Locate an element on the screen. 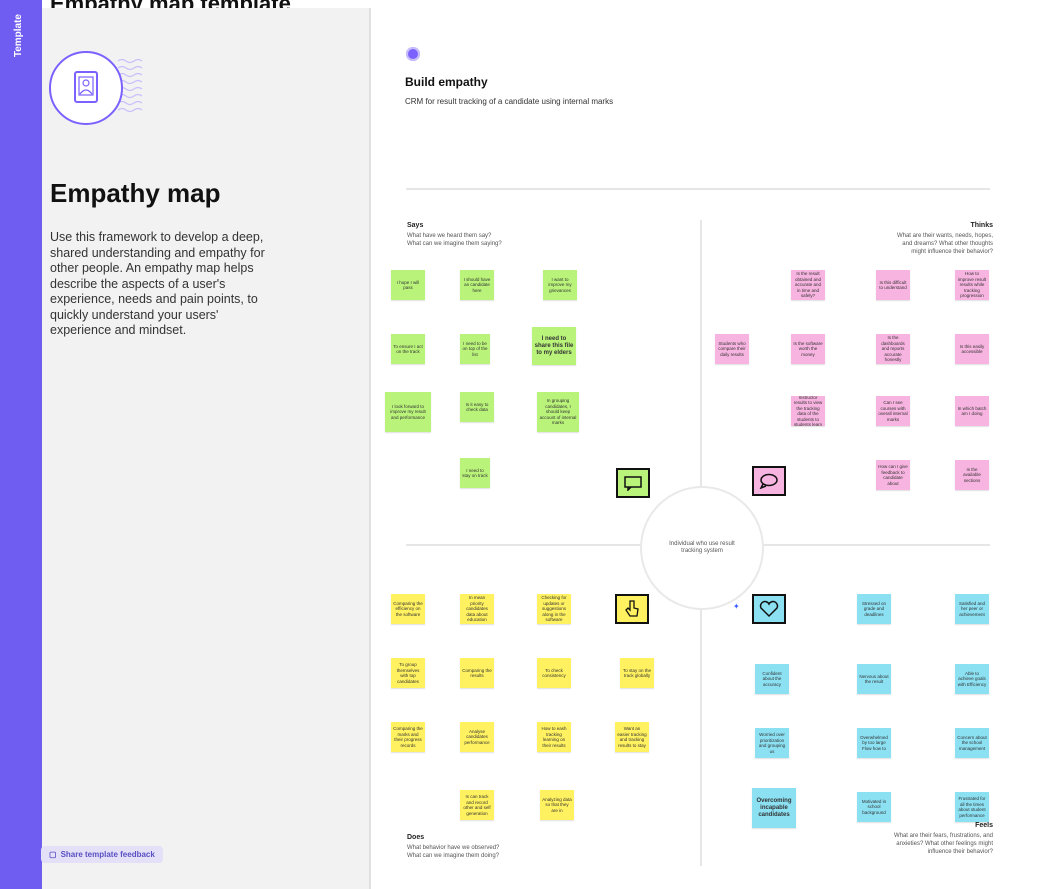 The height and width of the screenshot is (889, 1043). sticky-note-blue: Overwhelmed by too large Flow how to is located at coordinates (874, 743).